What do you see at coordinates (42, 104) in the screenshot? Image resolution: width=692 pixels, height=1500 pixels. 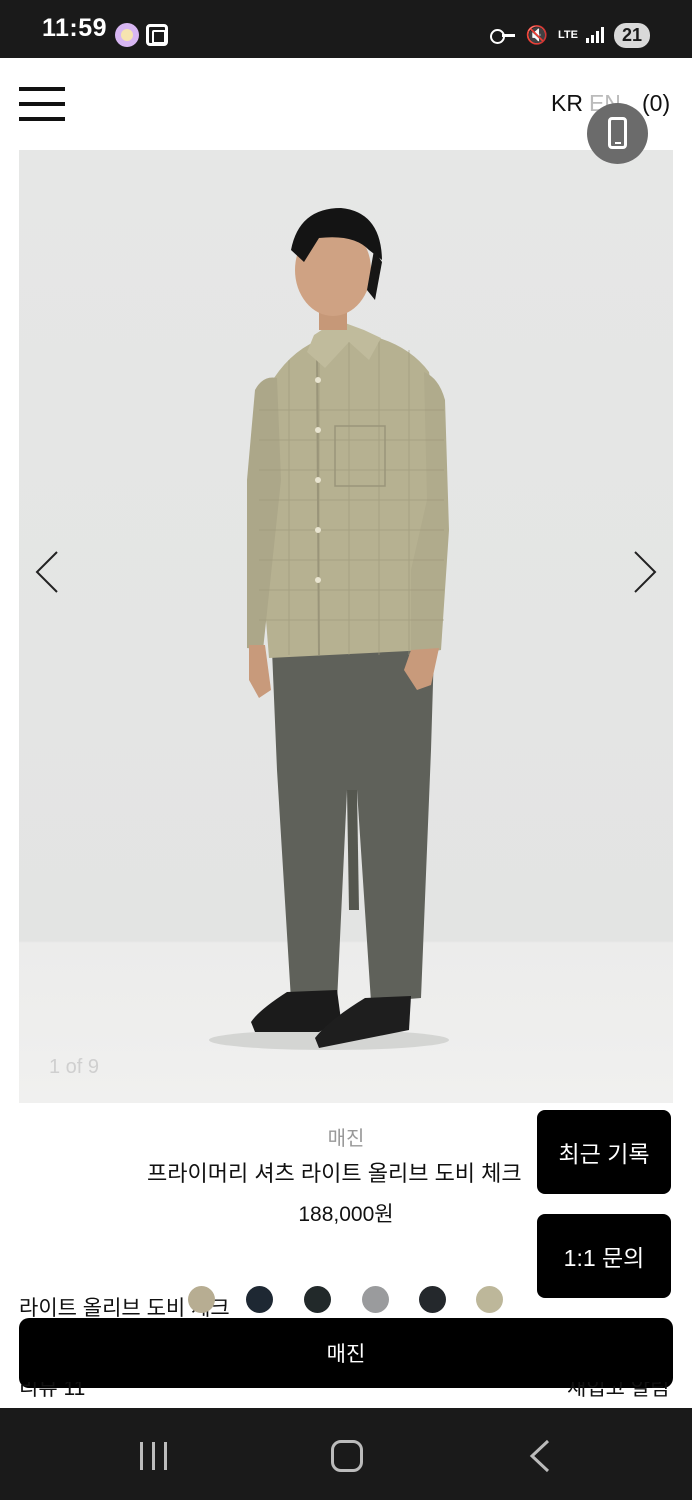 I see `hamburger-menu-icon` at bounding box center [42, 104].